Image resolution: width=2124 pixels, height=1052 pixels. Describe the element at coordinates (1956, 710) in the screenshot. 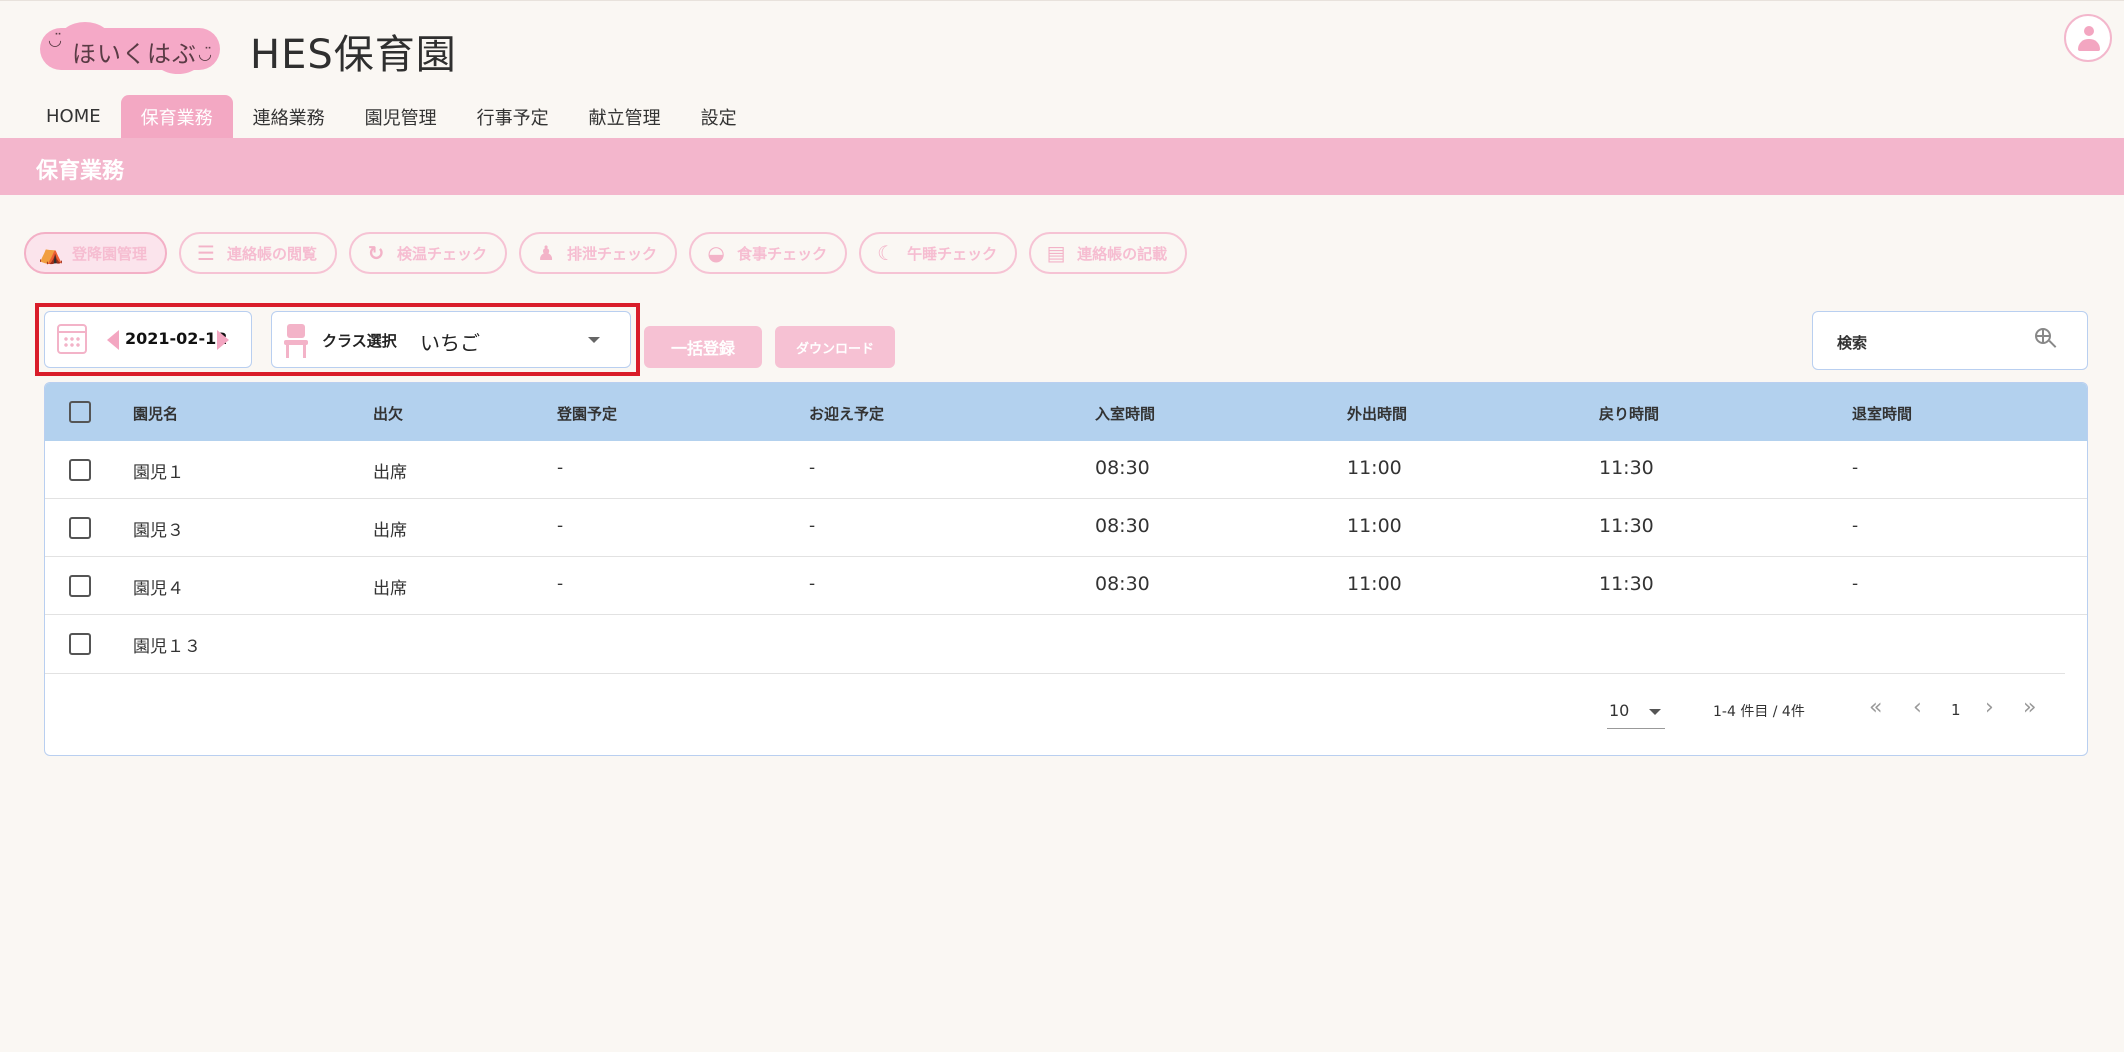

I see `current-page: 1` at that location.